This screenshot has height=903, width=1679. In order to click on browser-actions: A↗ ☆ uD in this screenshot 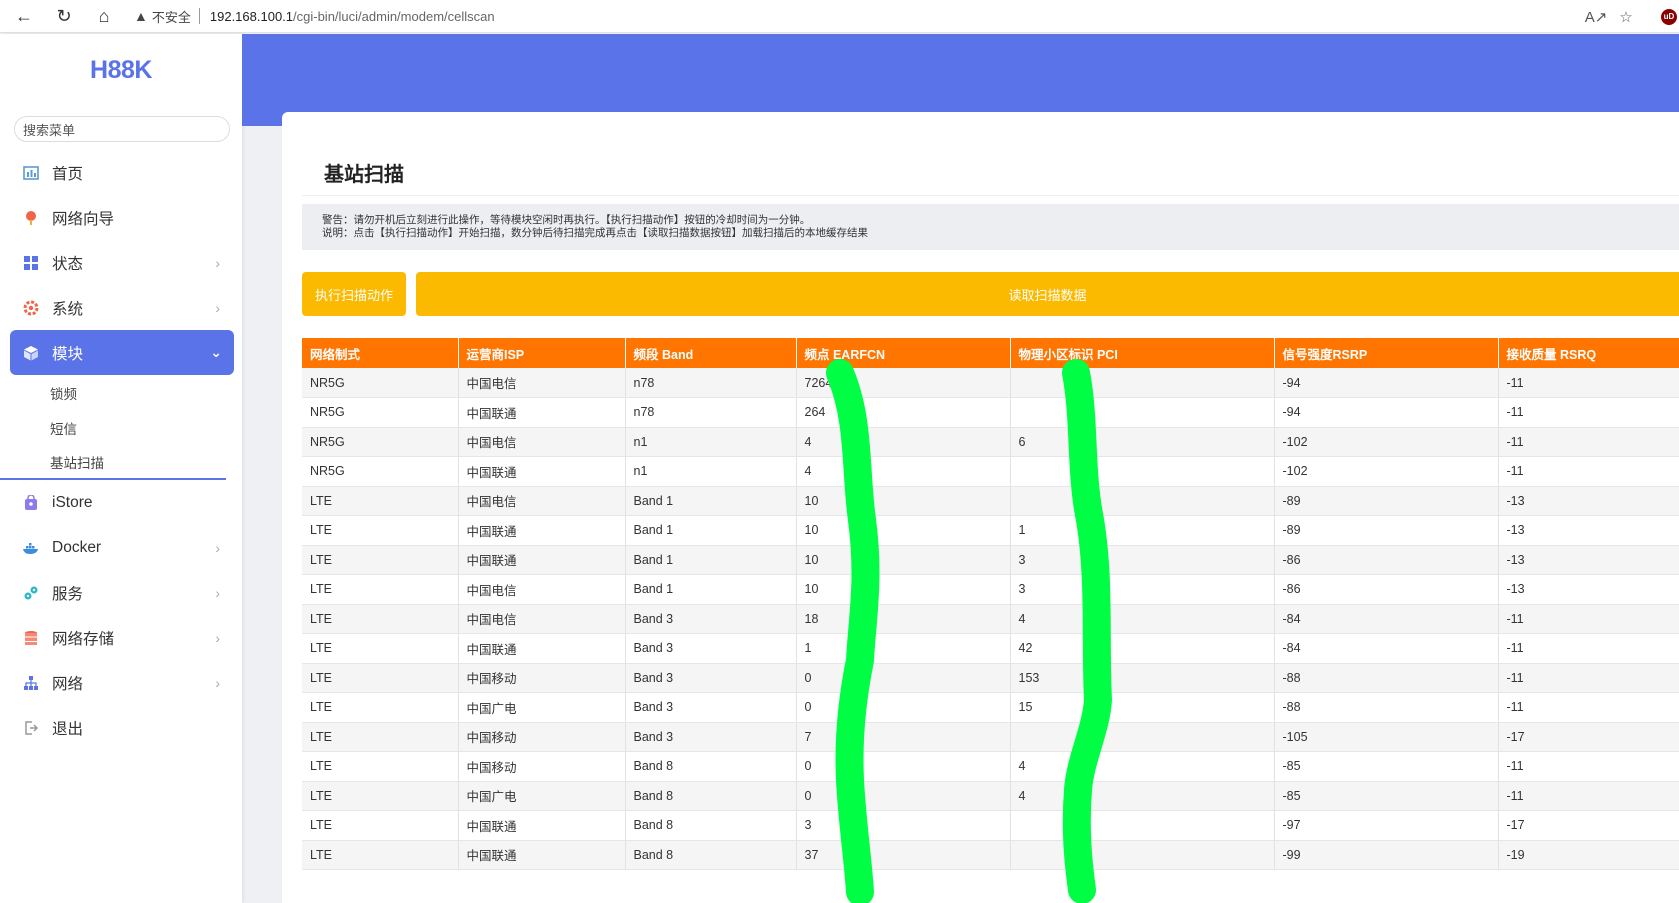, I will do `click(1630, 16)`.